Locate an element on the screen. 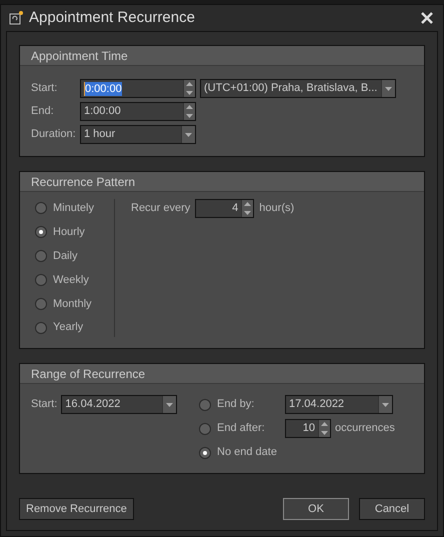 This screenshot has height=537, width=444. dialog-button: OK is located at coordinates (316, 509).